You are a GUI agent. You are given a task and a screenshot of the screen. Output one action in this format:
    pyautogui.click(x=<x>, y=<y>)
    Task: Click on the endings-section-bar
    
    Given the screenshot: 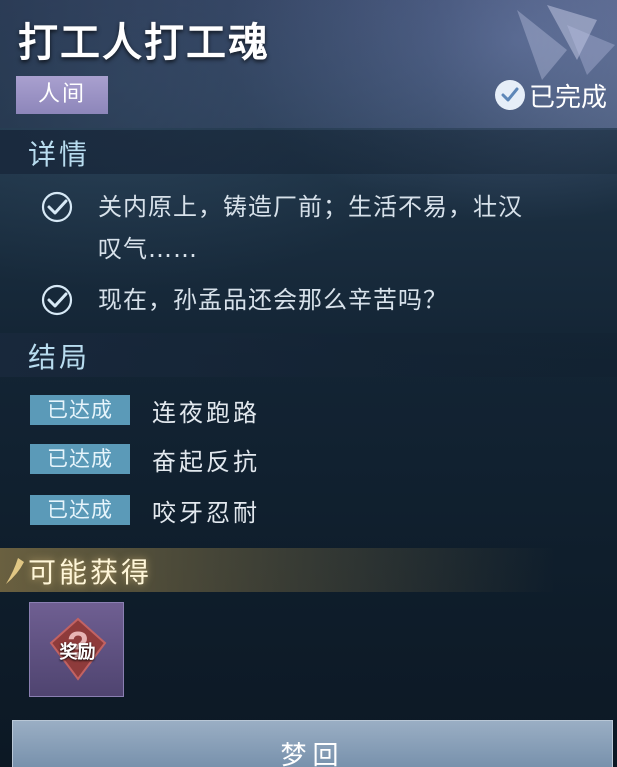 What is the action you would take?
    pyautogui.click(x=308, y=355)
    